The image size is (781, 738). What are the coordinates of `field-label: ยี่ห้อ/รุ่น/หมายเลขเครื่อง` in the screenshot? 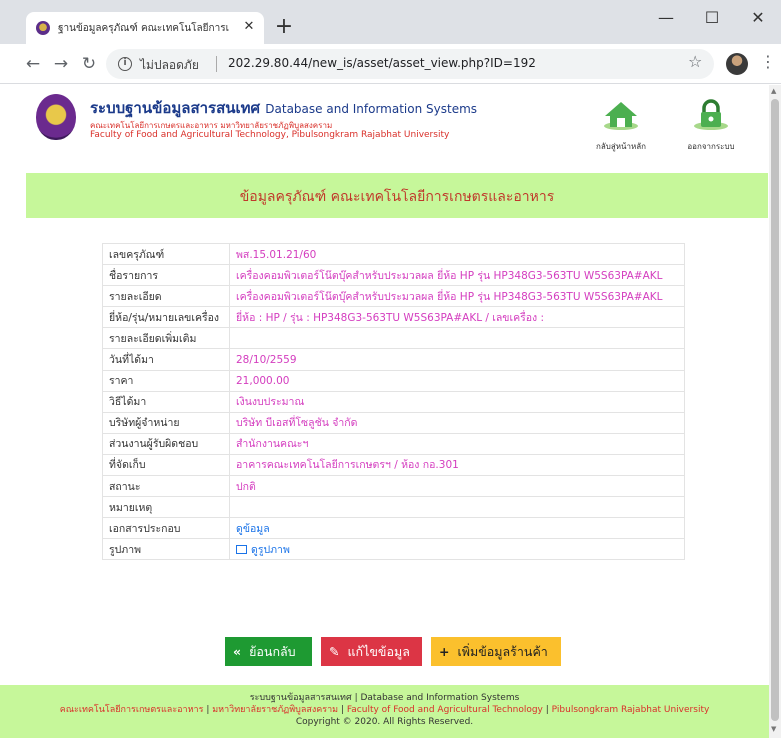 It's located at (166, 317).